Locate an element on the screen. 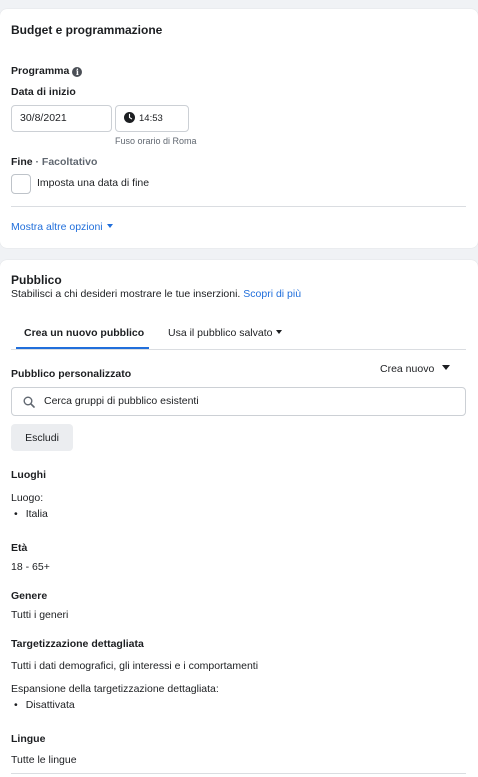 The image size is (478, 777). end-date-checkbox is located at coordinates (21, 184).